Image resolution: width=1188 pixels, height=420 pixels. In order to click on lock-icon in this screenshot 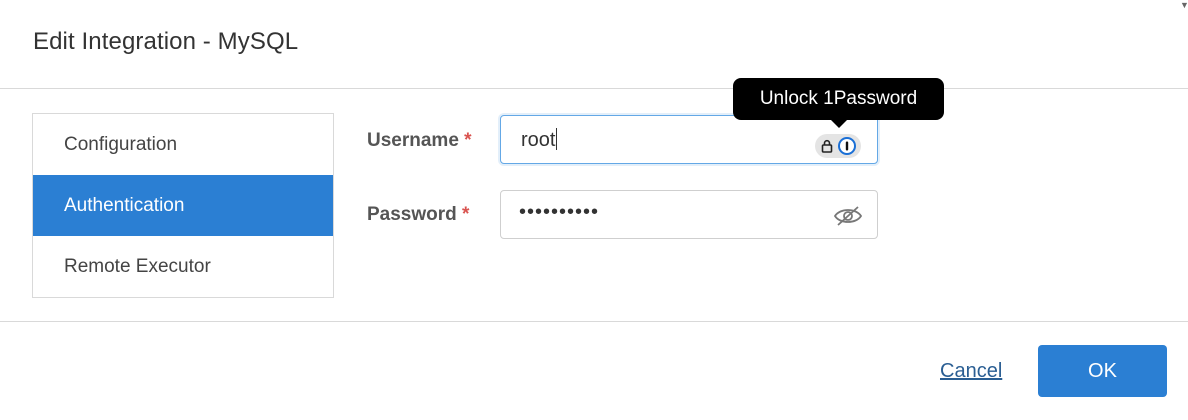, I will do `click(827, 146)`.